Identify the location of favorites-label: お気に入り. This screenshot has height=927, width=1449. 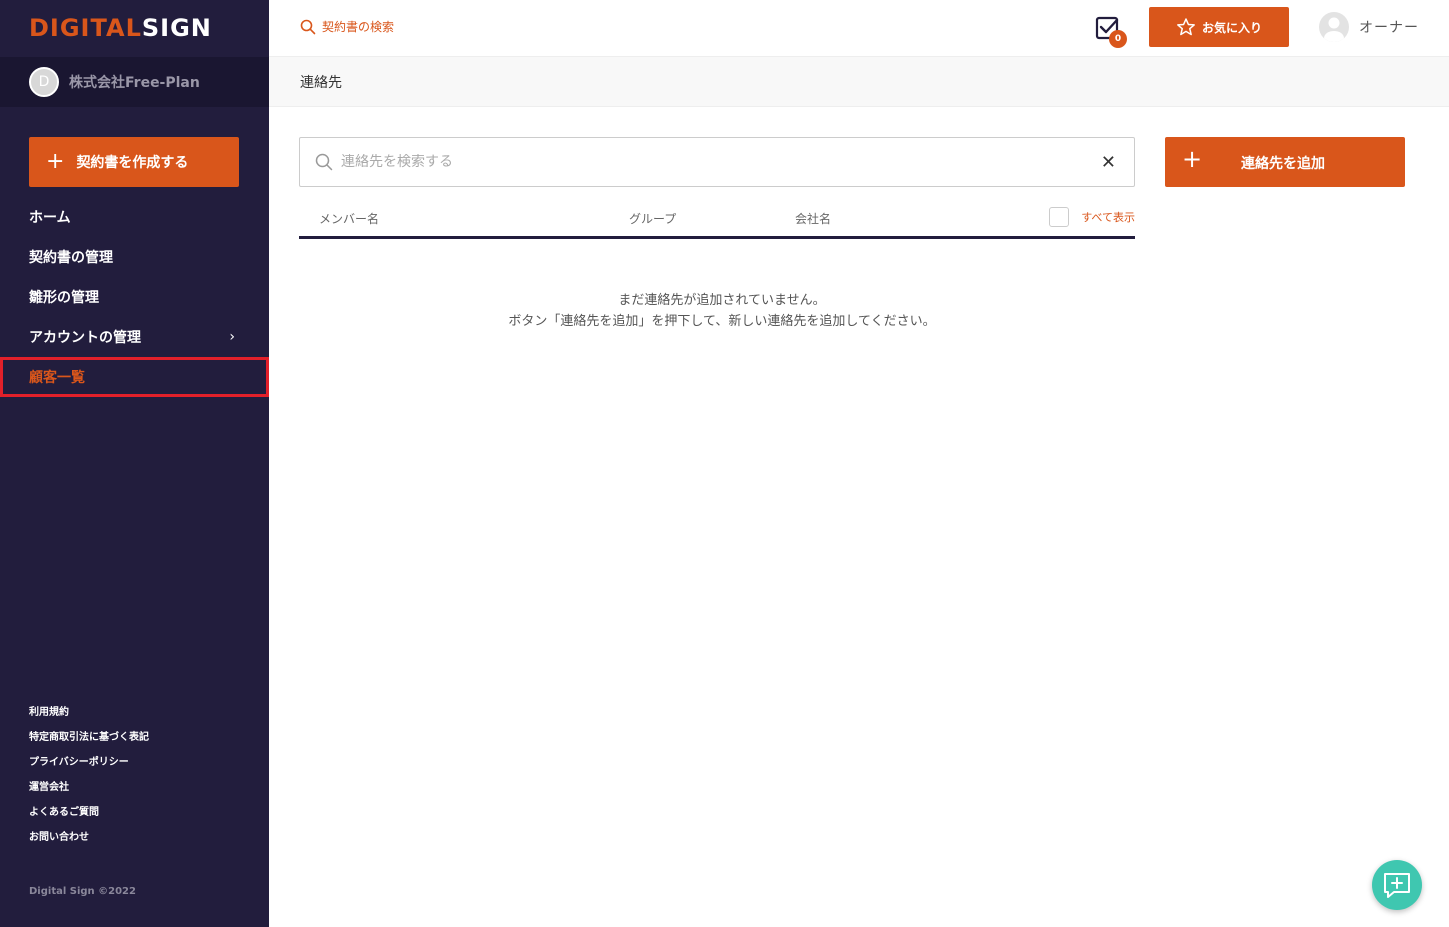
(1231, 27).